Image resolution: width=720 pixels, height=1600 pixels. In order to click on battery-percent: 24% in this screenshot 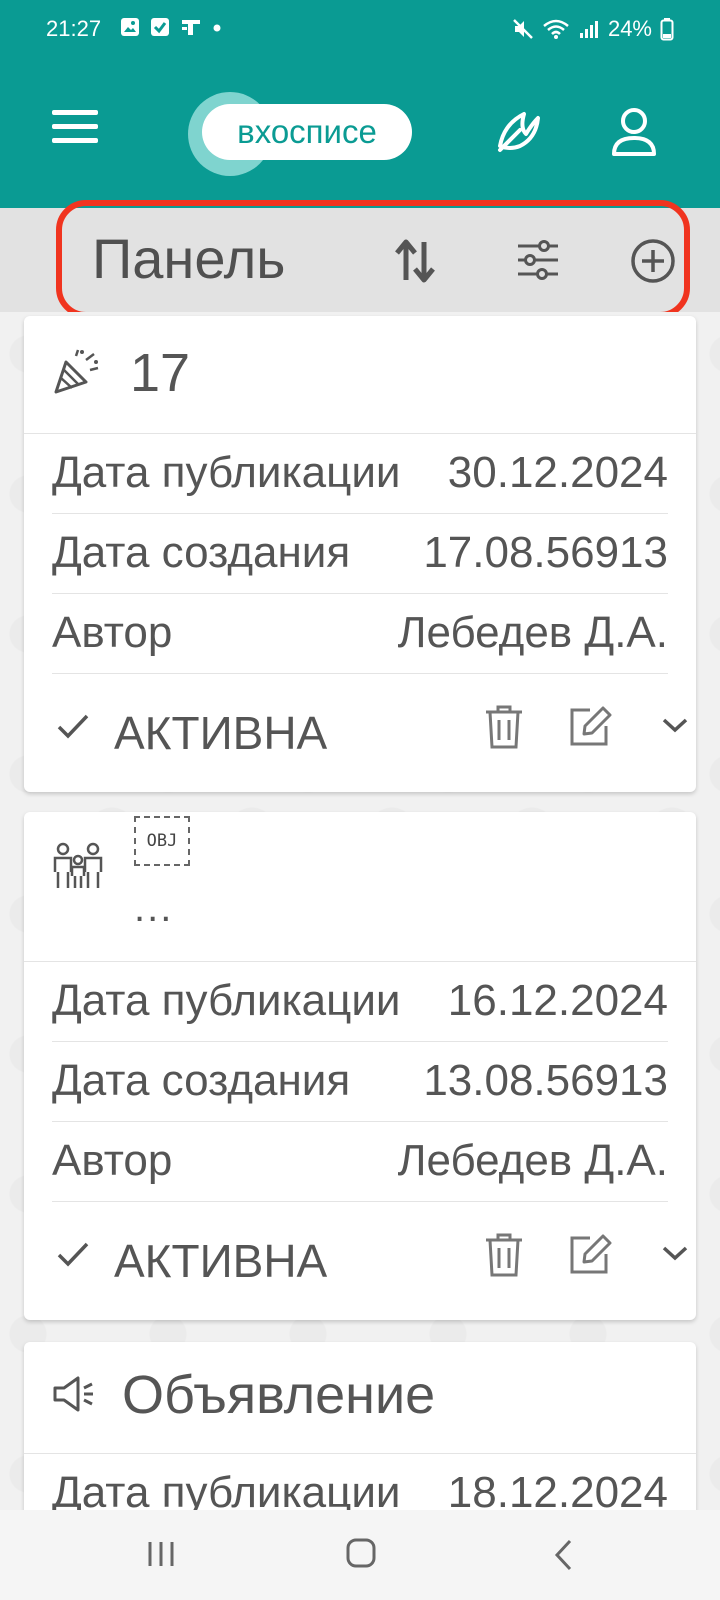, I will do `click(629, 28)`.